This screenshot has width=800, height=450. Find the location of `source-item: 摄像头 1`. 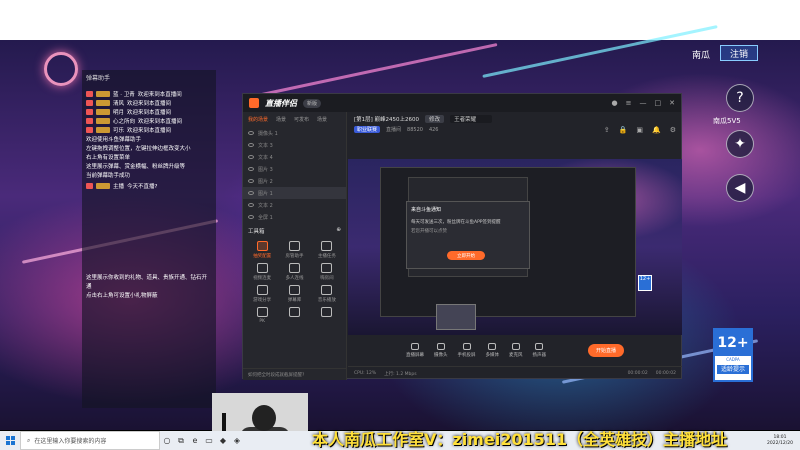

source-item: 摄像头 1 is located at coordinates (294, 133).